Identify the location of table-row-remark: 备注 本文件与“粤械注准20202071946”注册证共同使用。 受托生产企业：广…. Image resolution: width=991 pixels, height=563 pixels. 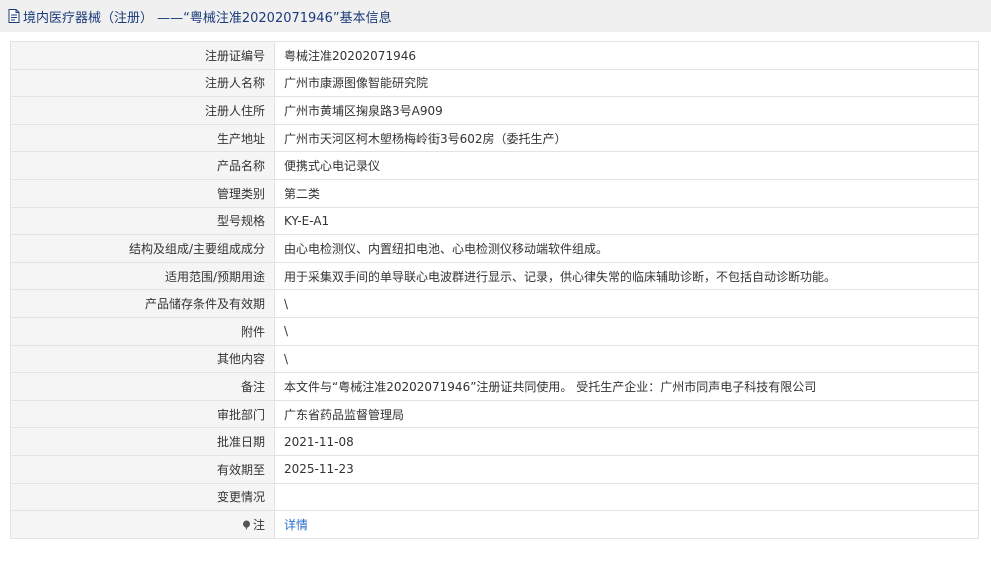
(494, 386).